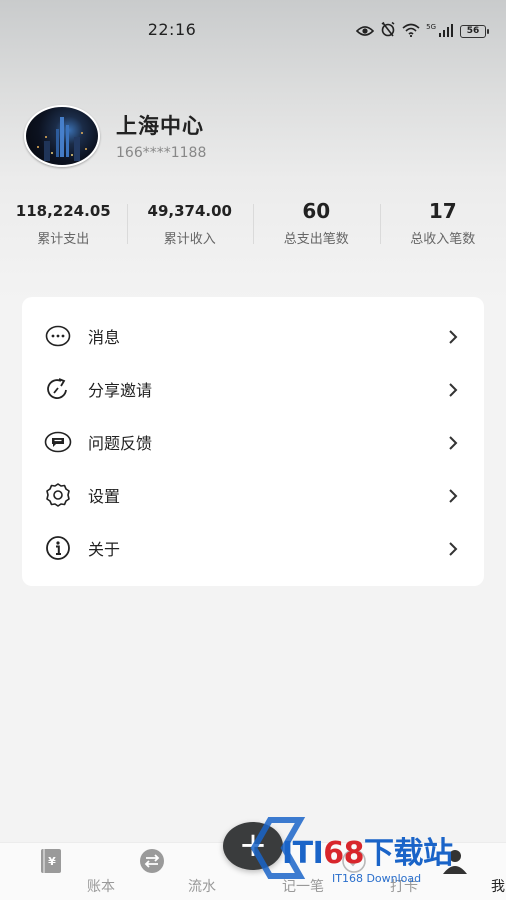  I want to click on stat-label: 累计支出, so click(63, 239).